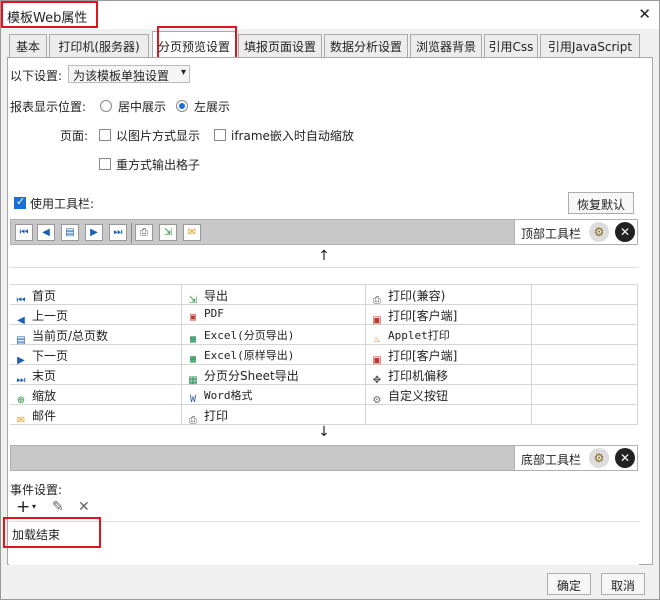 Image resolution: width=660 pixels, height=600 pixels. I want to click on move-down-button: ↓, so click(324, 434).